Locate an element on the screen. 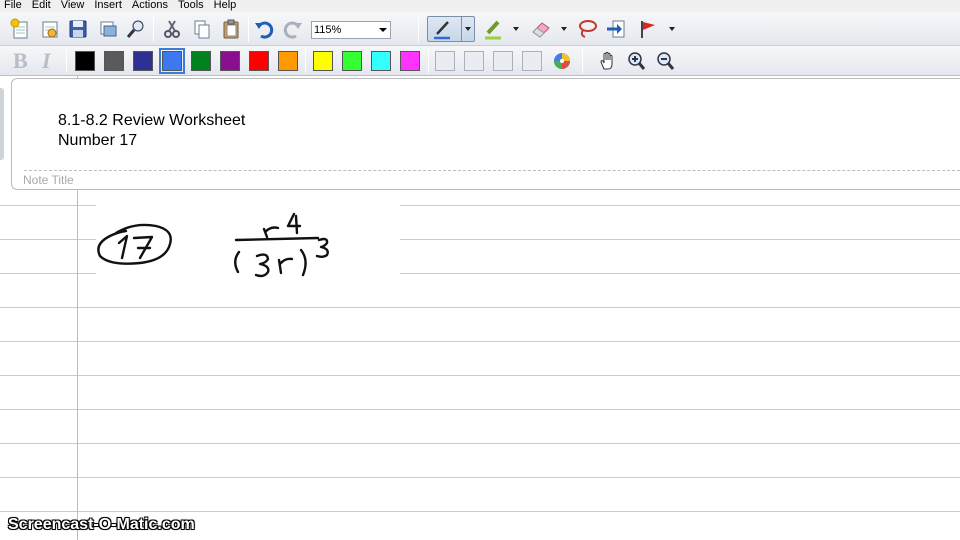 The image size is (960, 540). color-swatch-black is located at coordinates (85, 61).